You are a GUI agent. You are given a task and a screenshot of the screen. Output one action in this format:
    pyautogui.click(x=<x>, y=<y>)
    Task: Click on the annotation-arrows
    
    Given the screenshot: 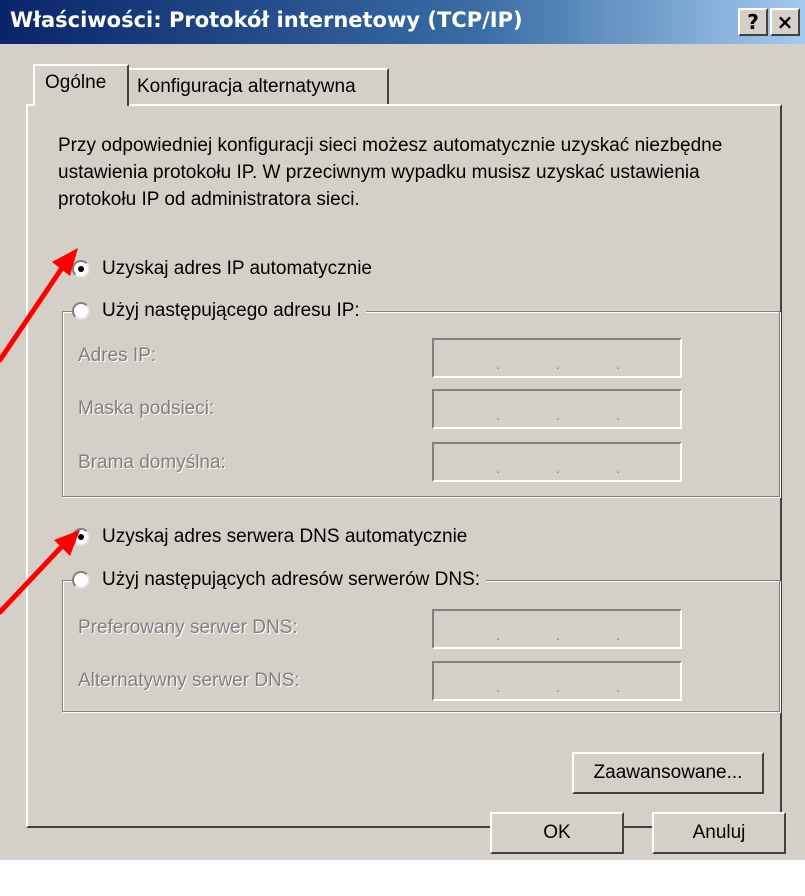 What is the action you would take?
    pyautogui.click(x=40, y=431)
    